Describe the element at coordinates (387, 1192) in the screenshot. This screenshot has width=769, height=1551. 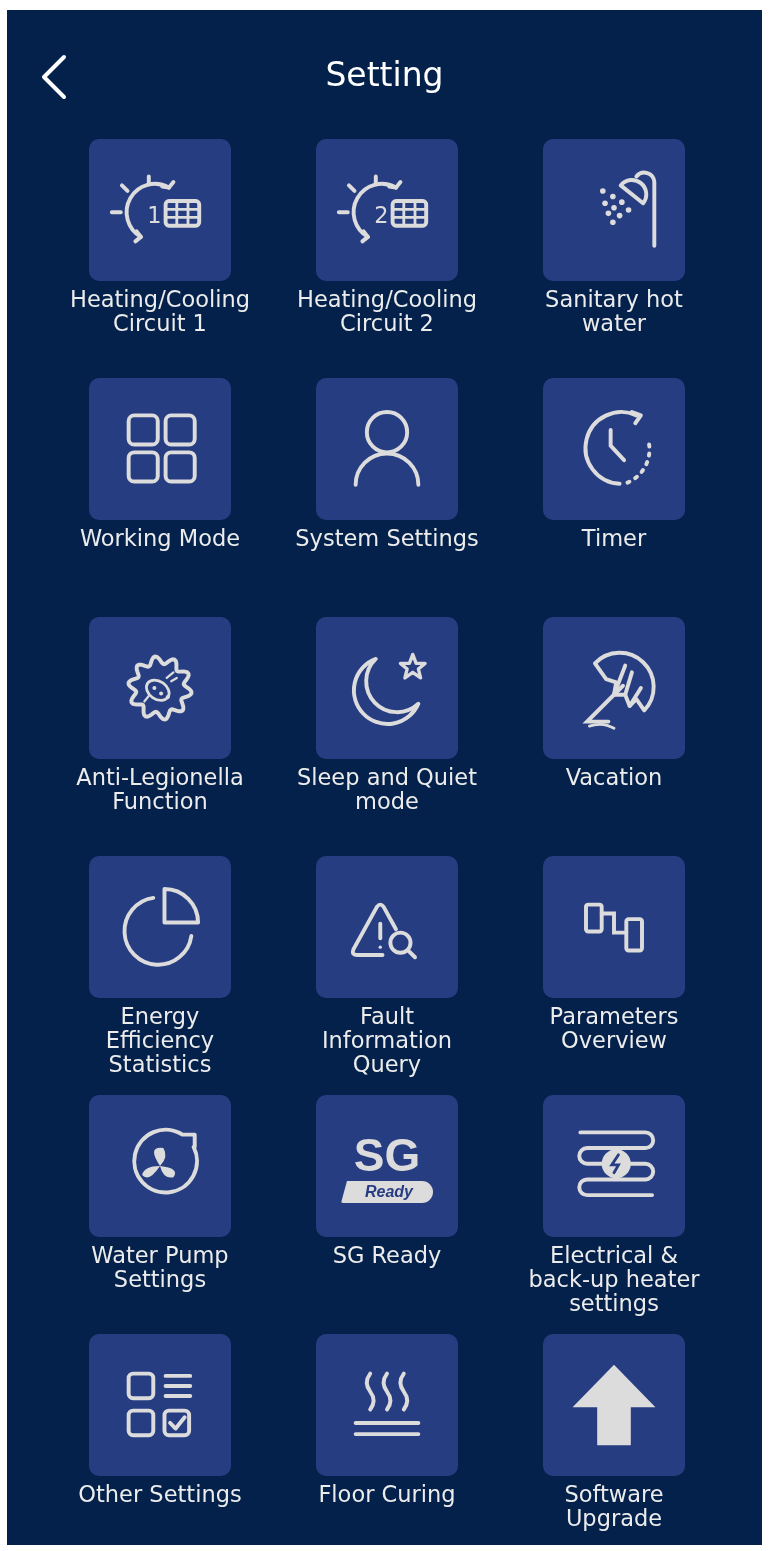
I see `ready-badge: Ready` at that location.